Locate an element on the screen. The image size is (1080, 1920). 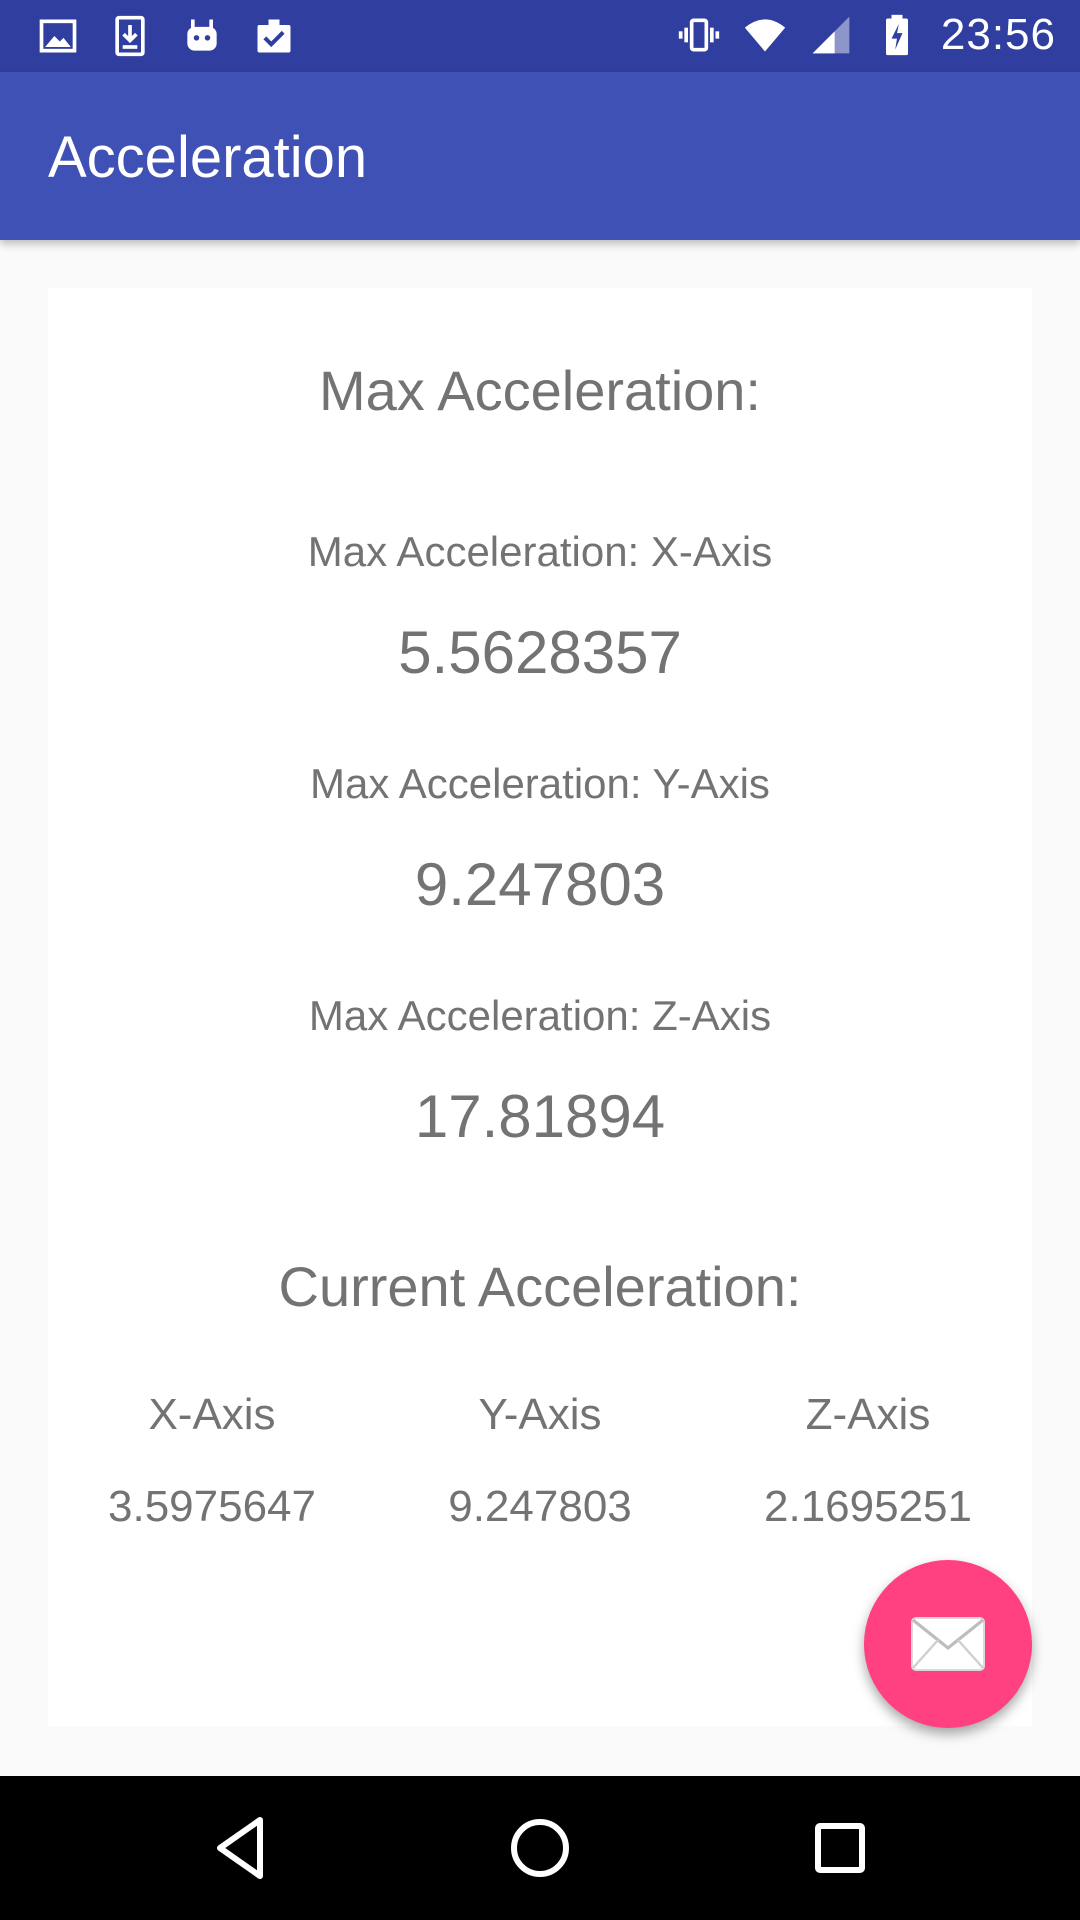
android-icon is located at coordinates (202, 35).